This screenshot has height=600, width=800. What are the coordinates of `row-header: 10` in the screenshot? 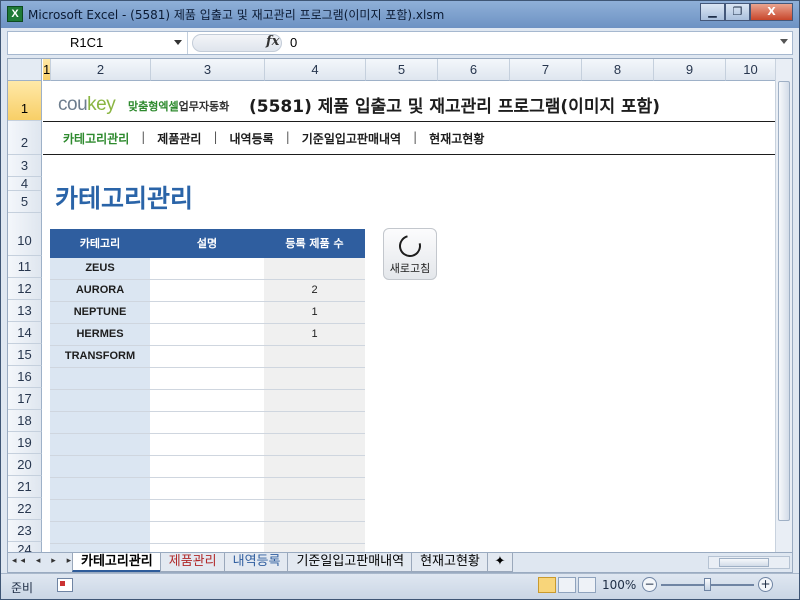 It's located at (25, 234).